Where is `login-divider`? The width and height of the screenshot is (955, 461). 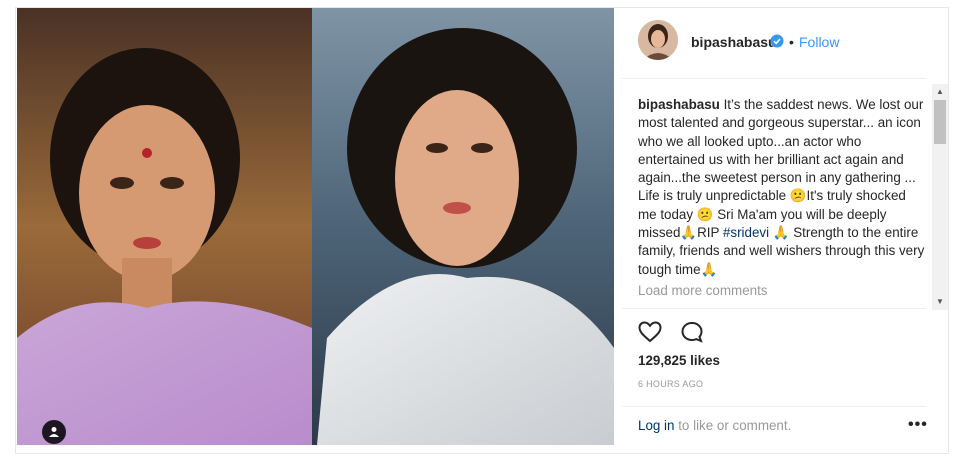 login-divider is located at coordinates (774, 406).